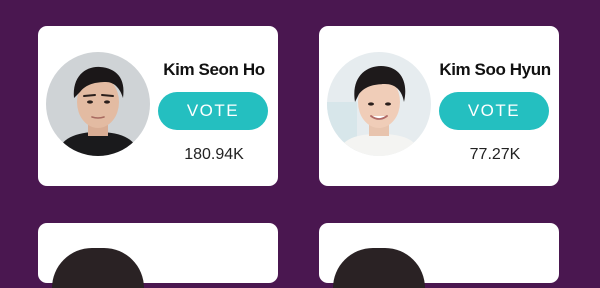 The width and height of the screenshot is (600, 288). Describe the element at coordinates (214, 154) in the screenshot. I see `vote-count: 180.94K` at that location.